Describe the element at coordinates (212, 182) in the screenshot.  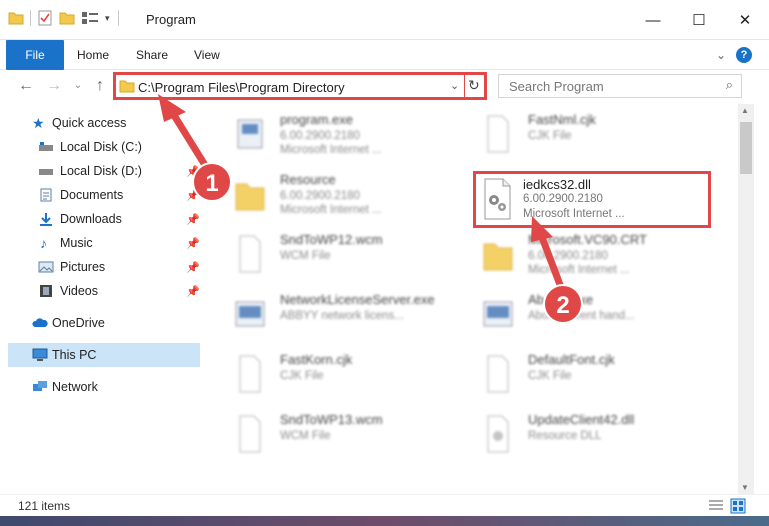
I see `step-badge-1: 1` at that location.